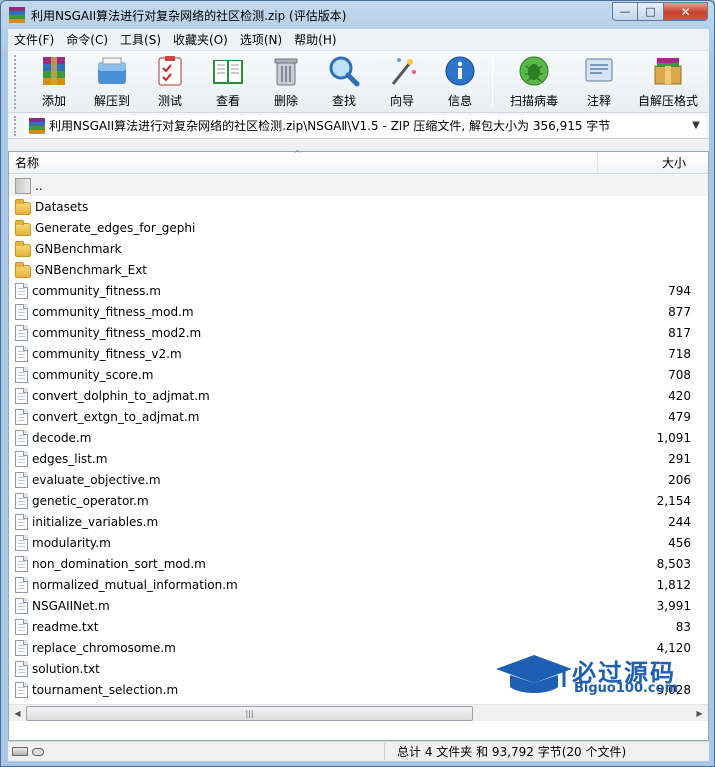 Image resolution: width=715 pixels, height=767 pixels. What do you see at coordinates (358, 353) in the screenshot?
I see `file-row: community_fitness_v2.m 718` at bounding box center [358, 353].